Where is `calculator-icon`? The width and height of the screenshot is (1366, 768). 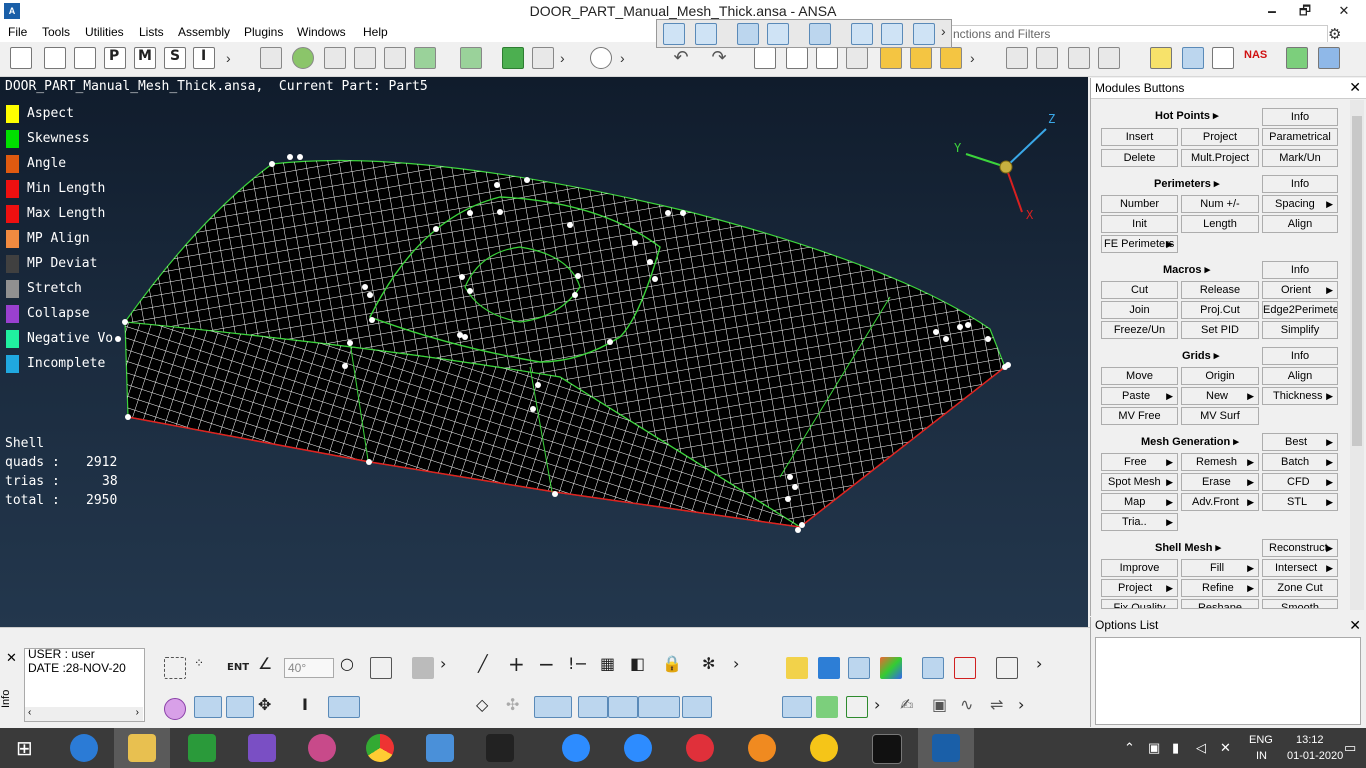 calculator-icon is located at coordinates (271, 58).